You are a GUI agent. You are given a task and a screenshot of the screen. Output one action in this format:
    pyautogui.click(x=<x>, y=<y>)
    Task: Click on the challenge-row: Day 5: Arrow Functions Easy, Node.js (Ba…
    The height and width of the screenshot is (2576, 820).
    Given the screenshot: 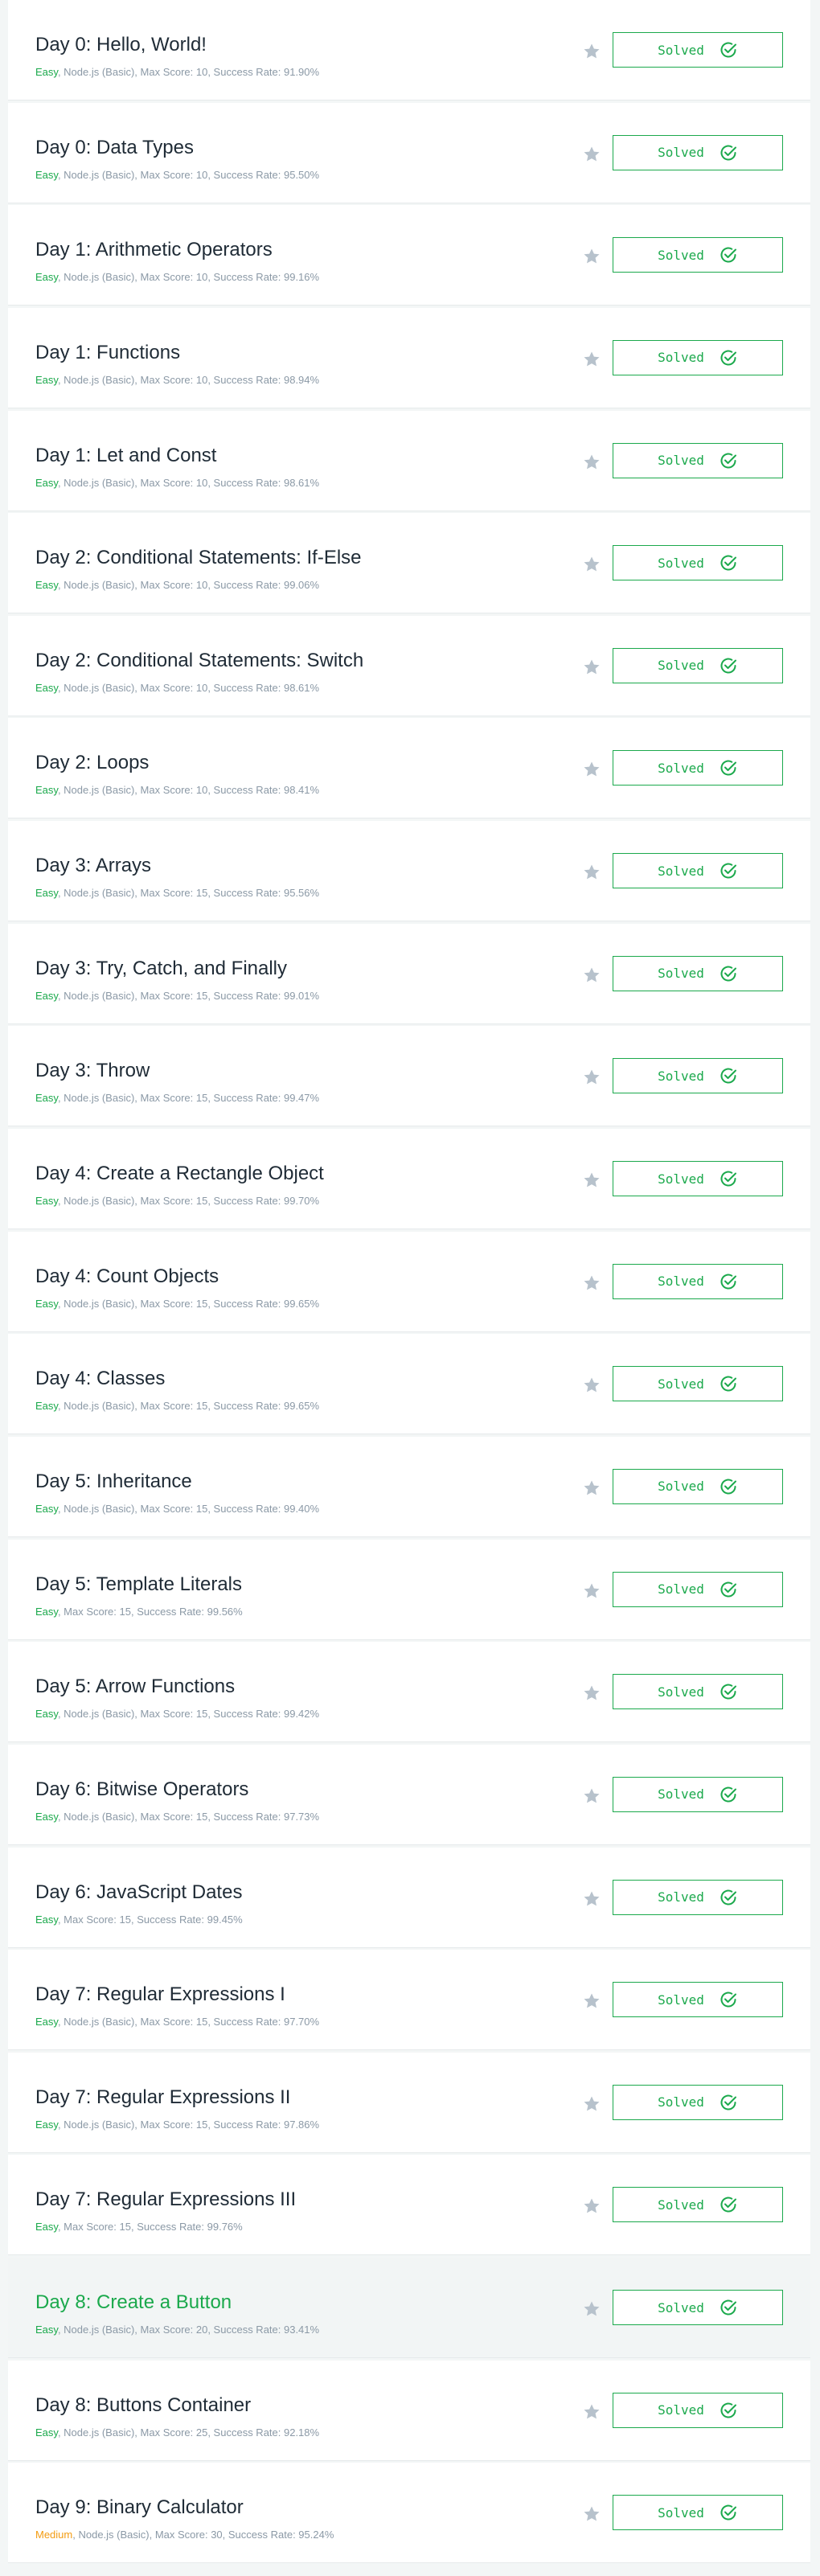 What is the action you would take?
    pyautogui.click(x=409, y=1692)
    